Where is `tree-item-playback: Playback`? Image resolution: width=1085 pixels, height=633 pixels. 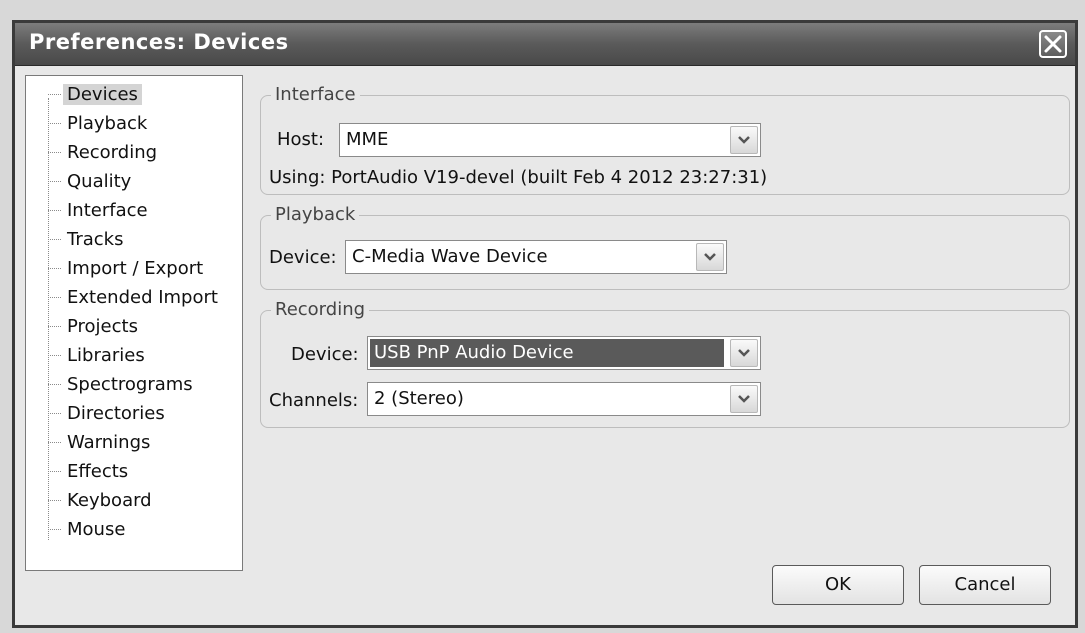 tree-item-playback: Playback is located at coordinates (99, 124).